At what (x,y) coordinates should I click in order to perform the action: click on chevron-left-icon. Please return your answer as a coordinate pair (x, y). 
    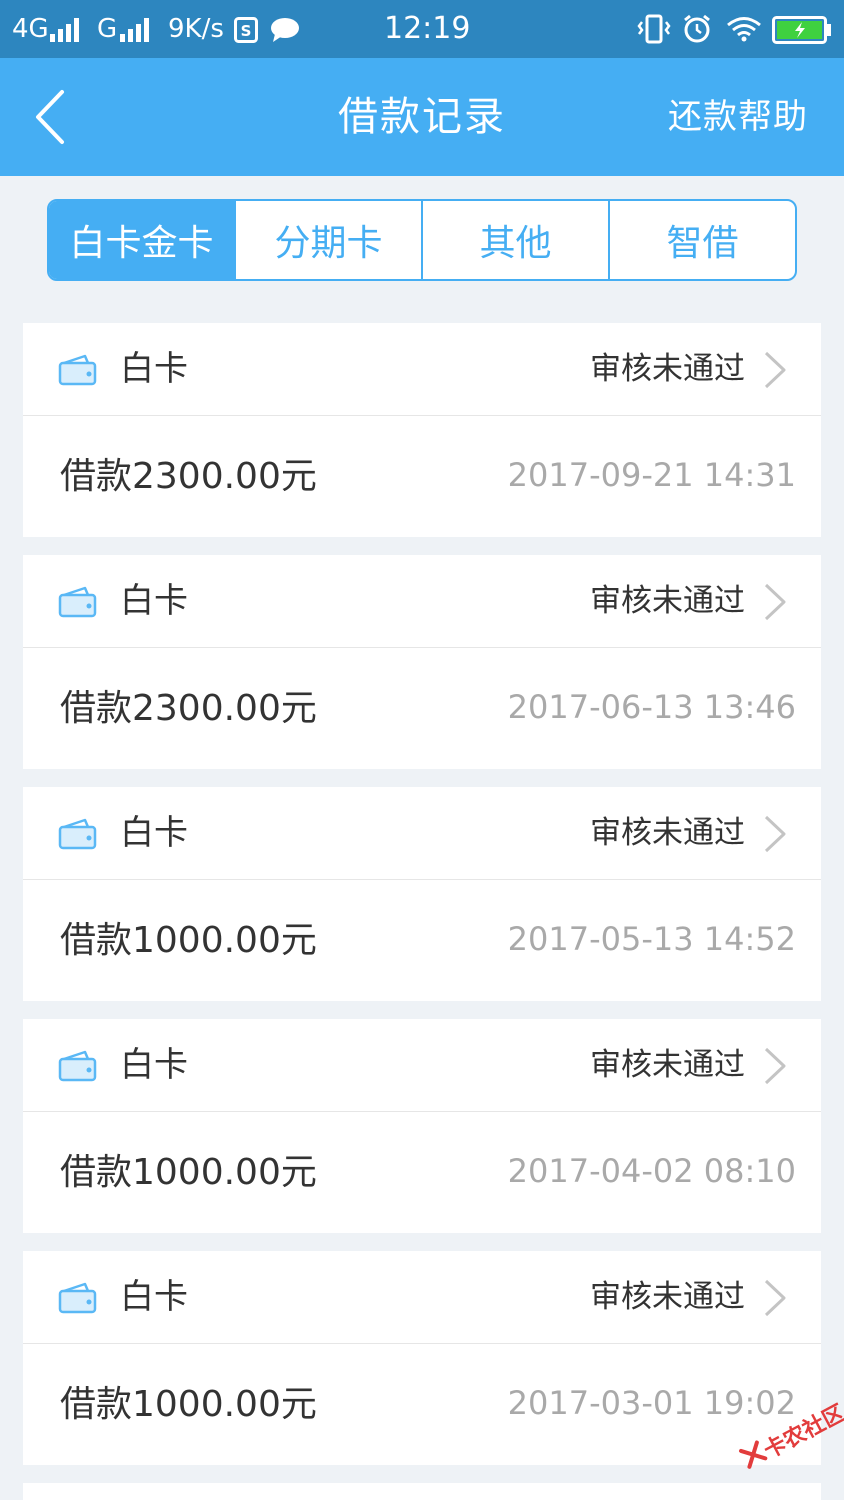
    Looking at the image, I should click on (50, 117).